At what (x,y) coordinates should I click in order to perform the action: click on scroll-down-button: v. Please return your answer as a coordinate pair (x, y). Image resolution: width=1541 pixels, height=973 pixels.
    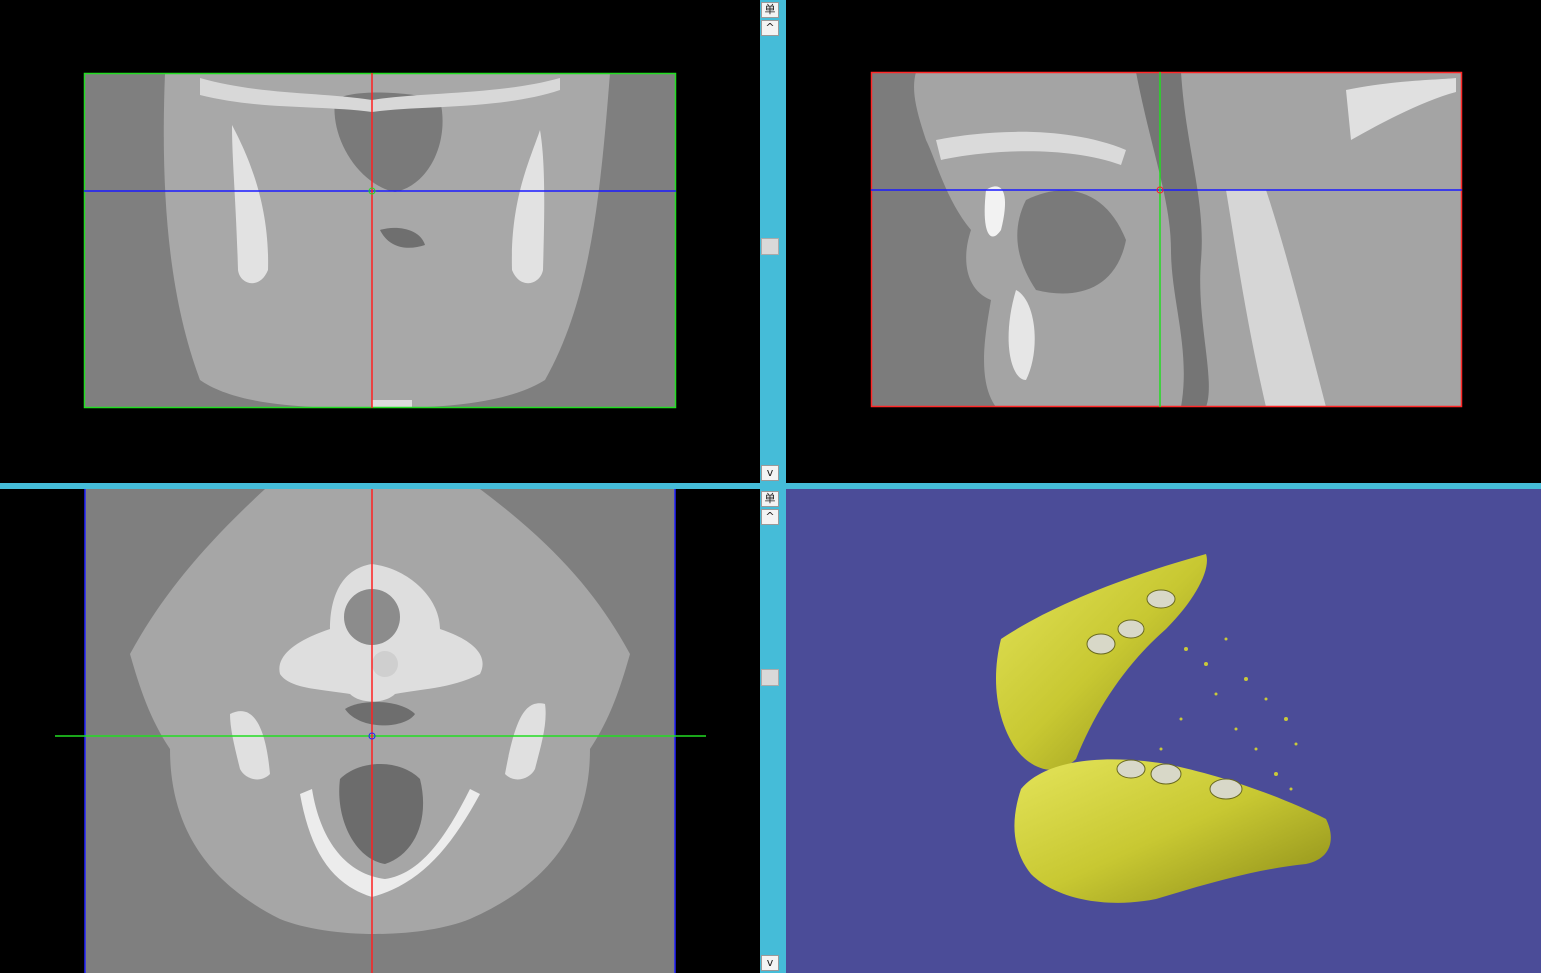
    Looking at the image, I should click on (770, 473).